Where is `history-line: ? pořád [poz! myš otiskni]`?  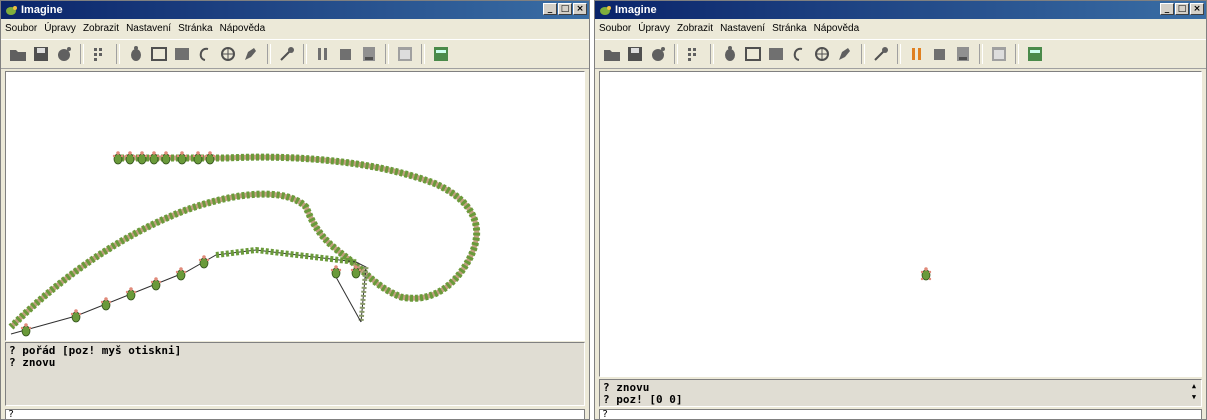 history-line: ? pořád [poz! myš otiskni] is located at coordinates (95, 350).